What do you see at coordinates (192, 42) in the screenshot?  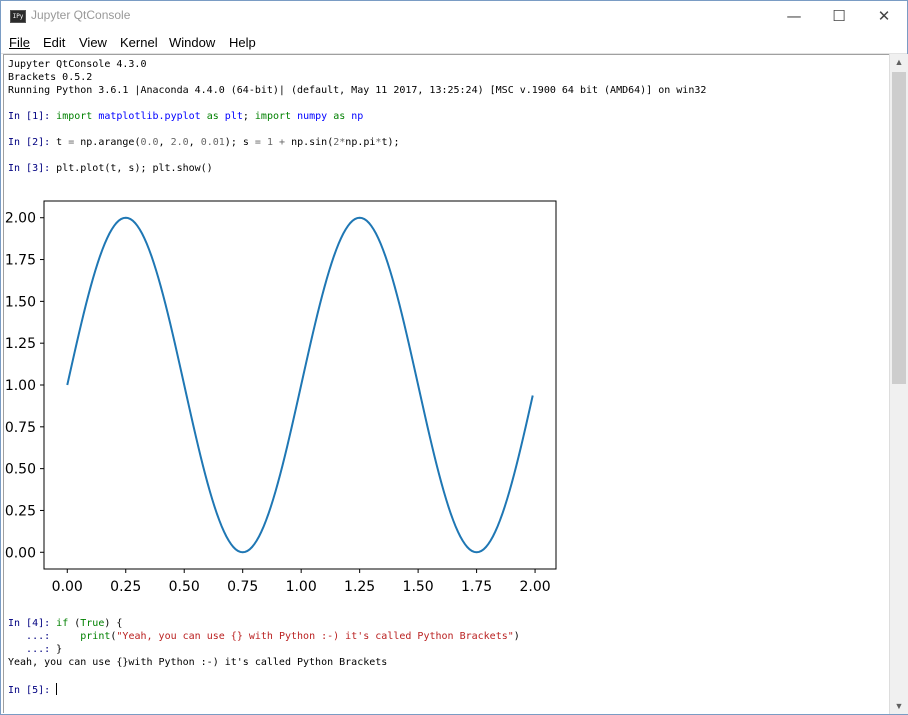 I see `menu-window: Window` at bounding box center [192, 42].